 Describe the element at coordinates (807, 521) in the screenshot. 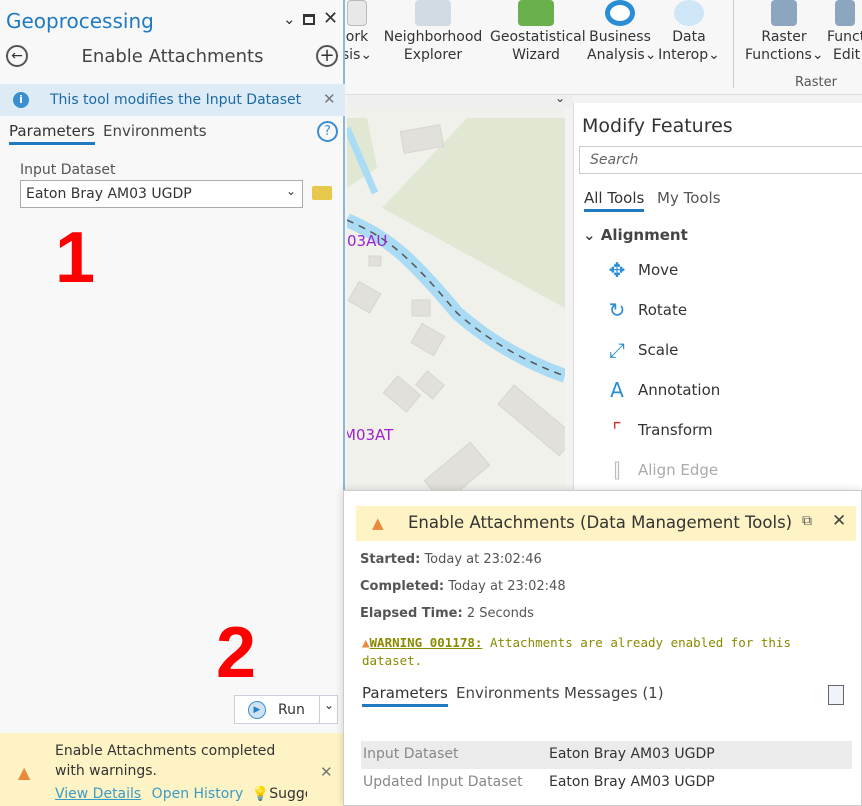

I see `pop-out-icon: ⧉` at that location.